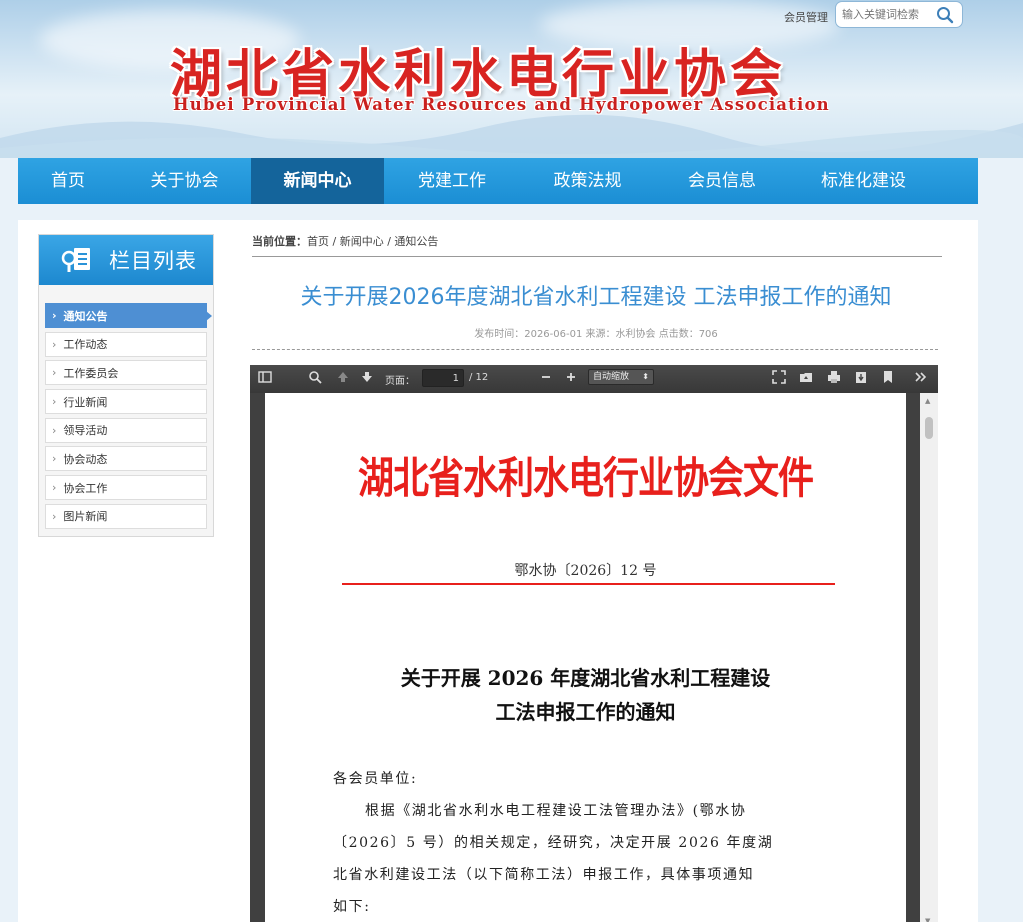 The width and height of the screenshot is (1023, 922). Describe the element at coordinates (126, 344) in the screenshot. I see `sidebar-item-work-updates: › 工作动态` at that location.